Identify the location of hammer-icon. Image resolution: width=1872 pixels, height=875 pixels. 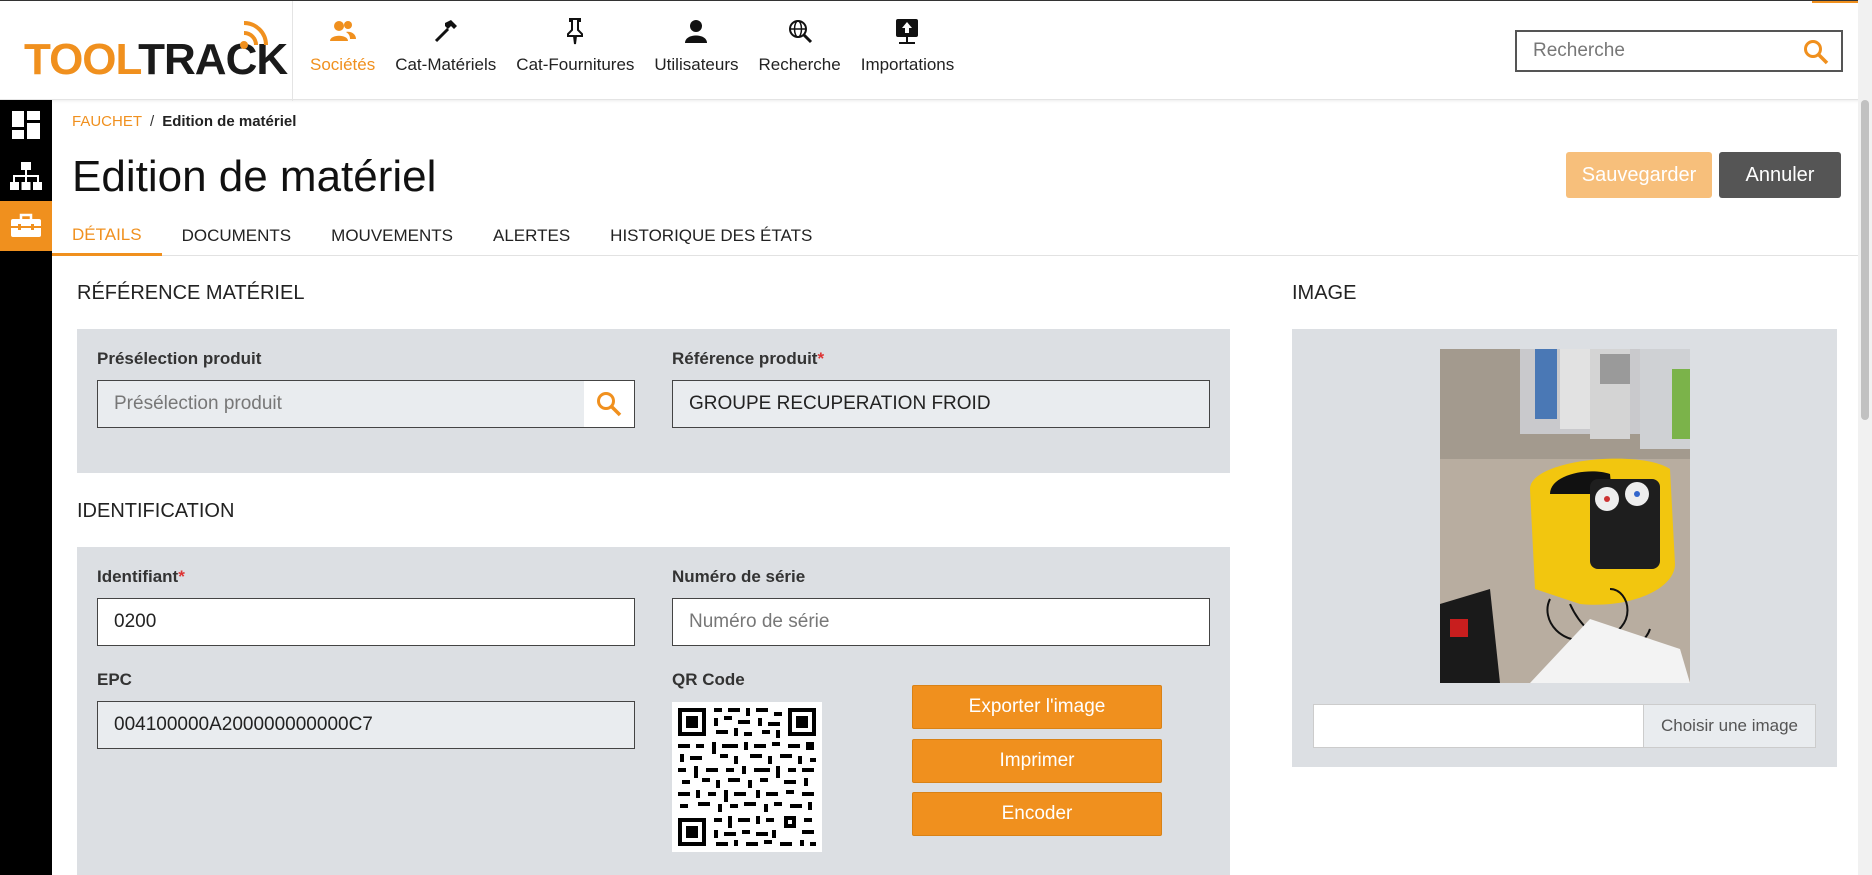
(446, 31).